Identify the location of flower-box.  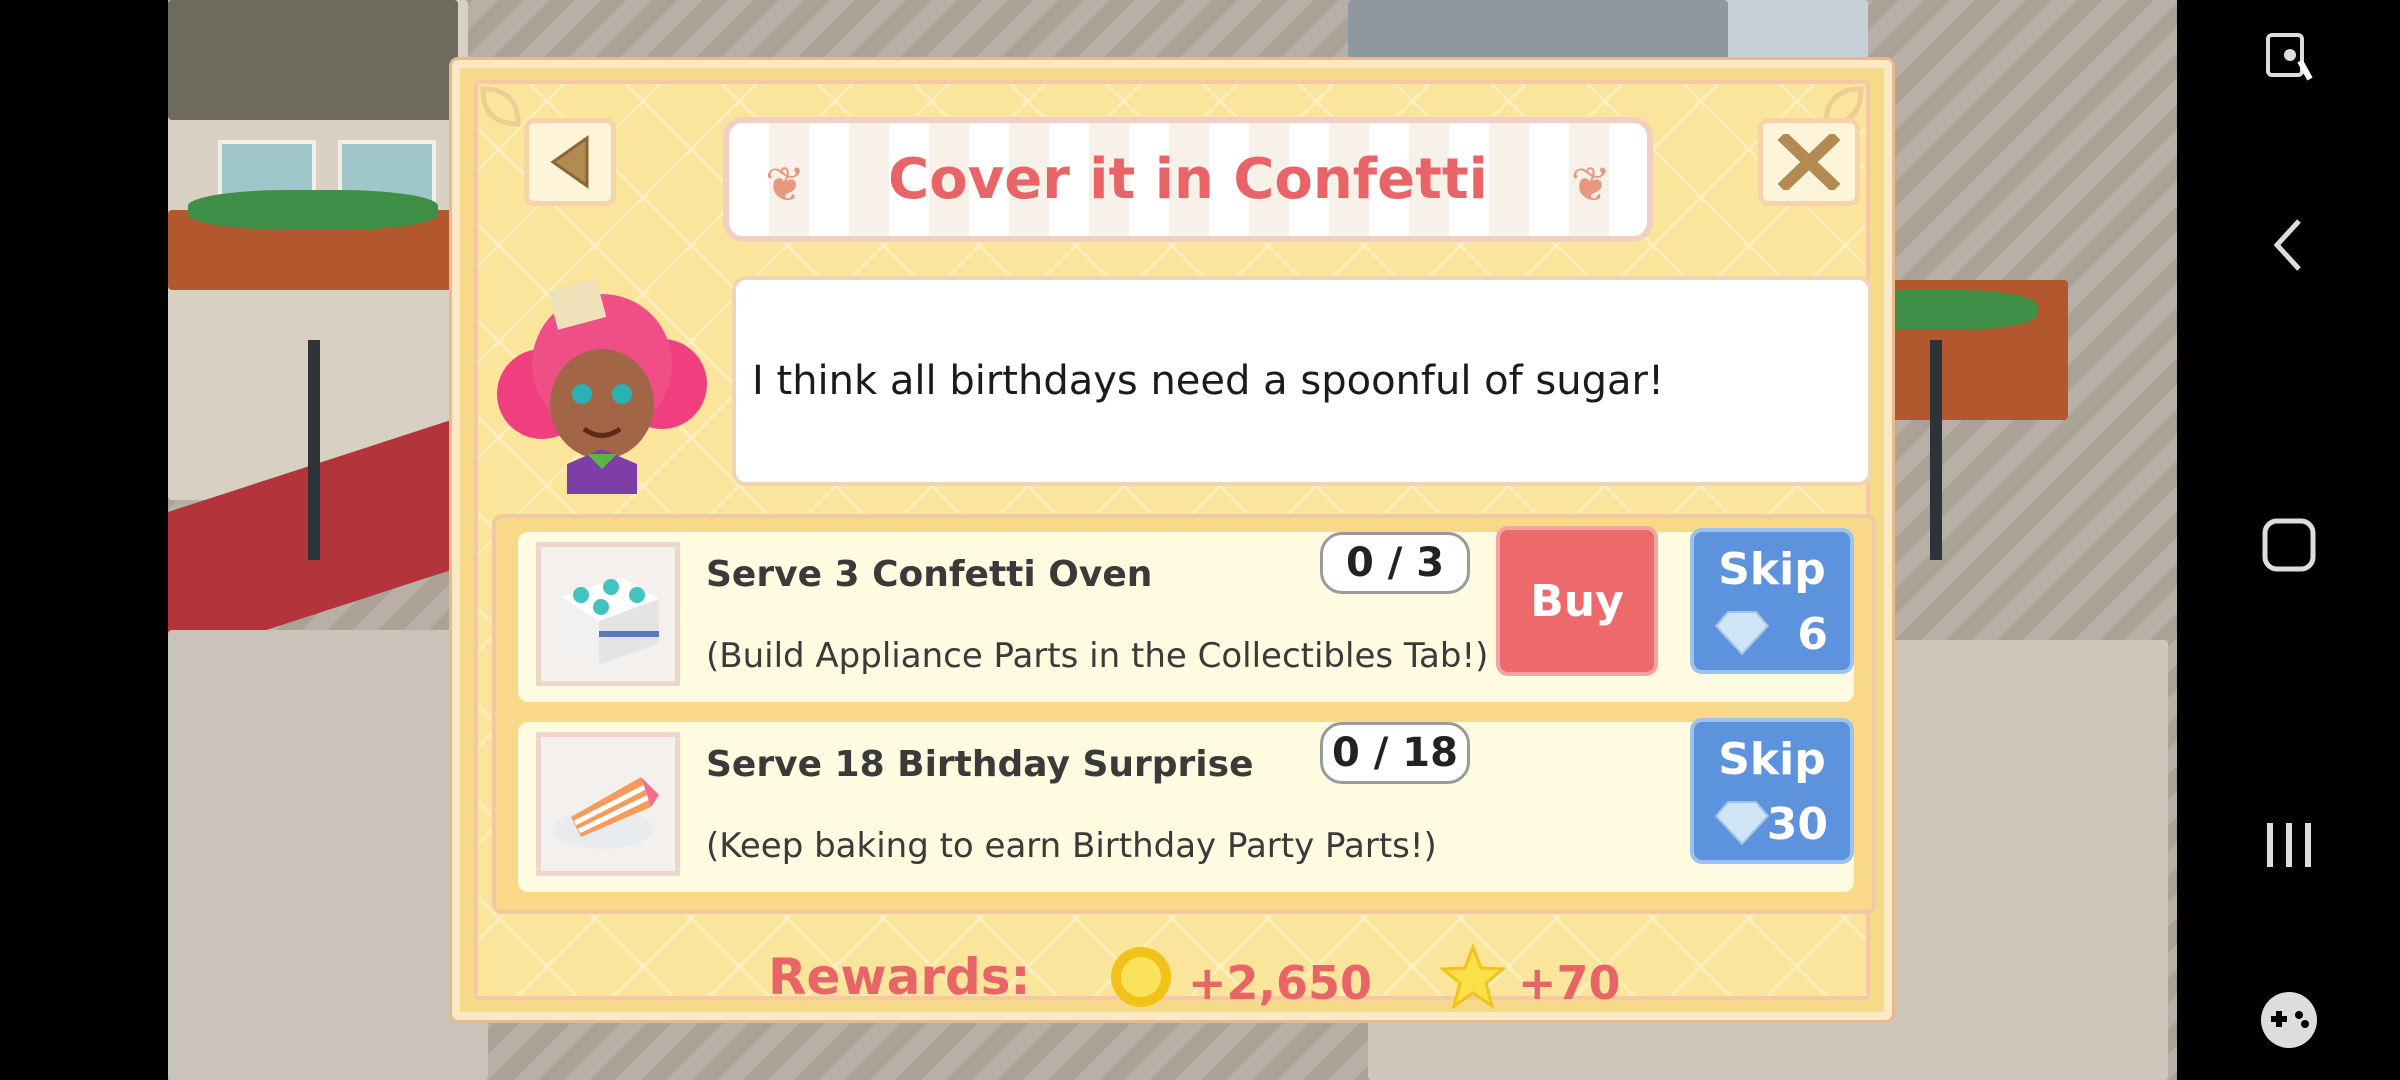
(313, 210).